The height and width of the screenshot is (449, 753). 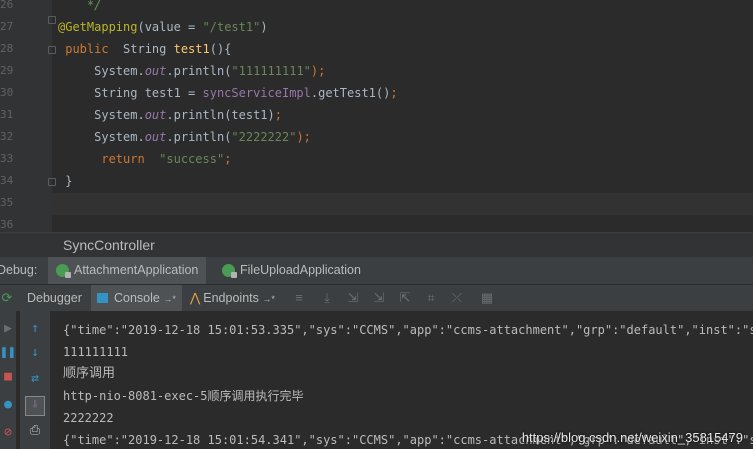 What do you see at coordinates (487, 298) in the screenshot?
I see `evaluate-expression-icon: ▦` at bounding box center [487, 298].